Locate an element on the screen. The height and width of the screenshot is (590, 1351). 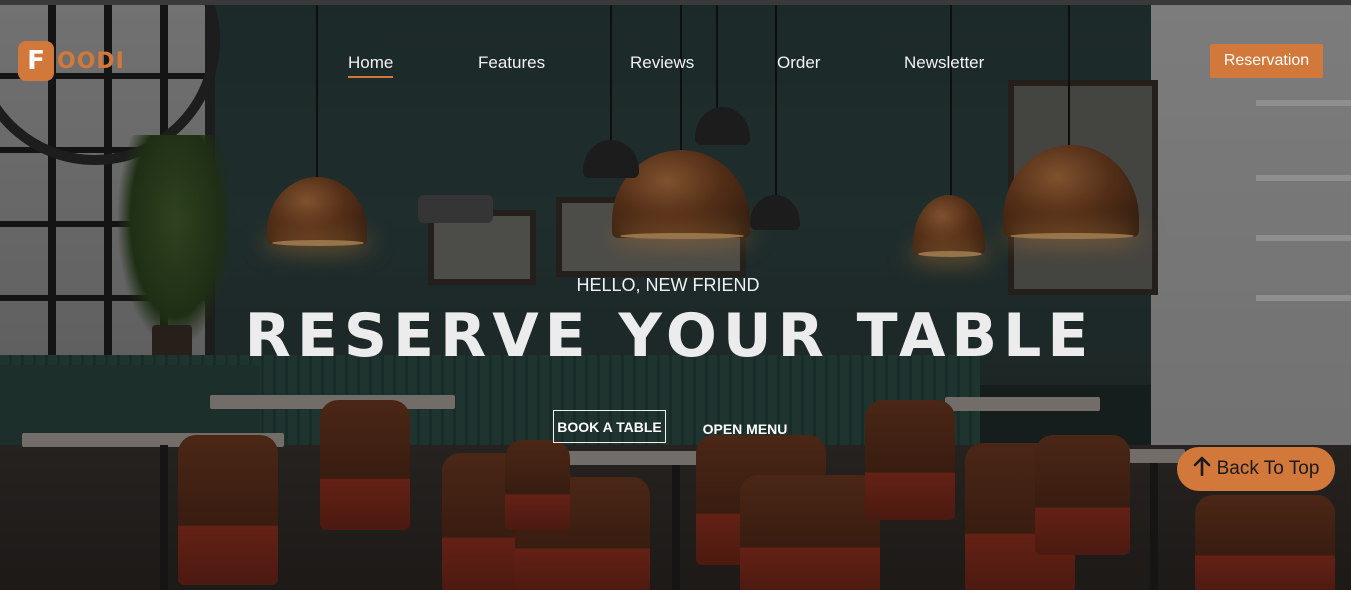
main-nav: Home Features Reviews Order Newsletter is located at coordinates (675, 68).